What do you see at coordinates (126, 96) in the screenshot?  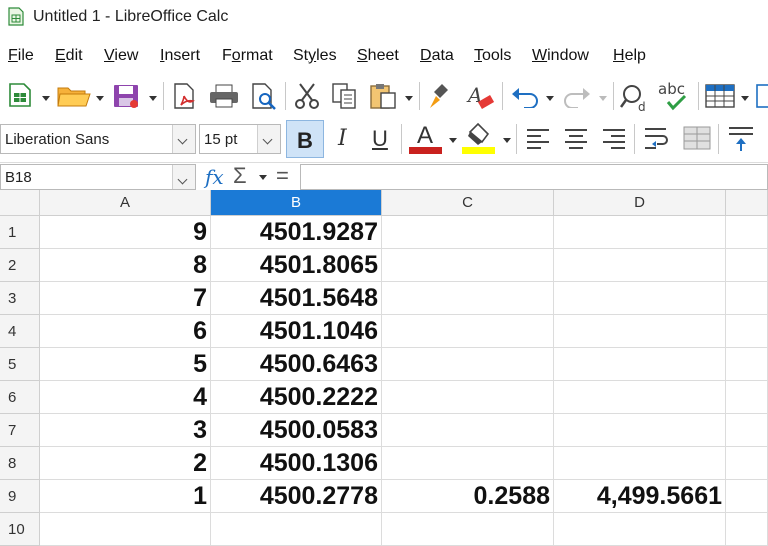 I see `save-icon` at bounding box center [126, 96].